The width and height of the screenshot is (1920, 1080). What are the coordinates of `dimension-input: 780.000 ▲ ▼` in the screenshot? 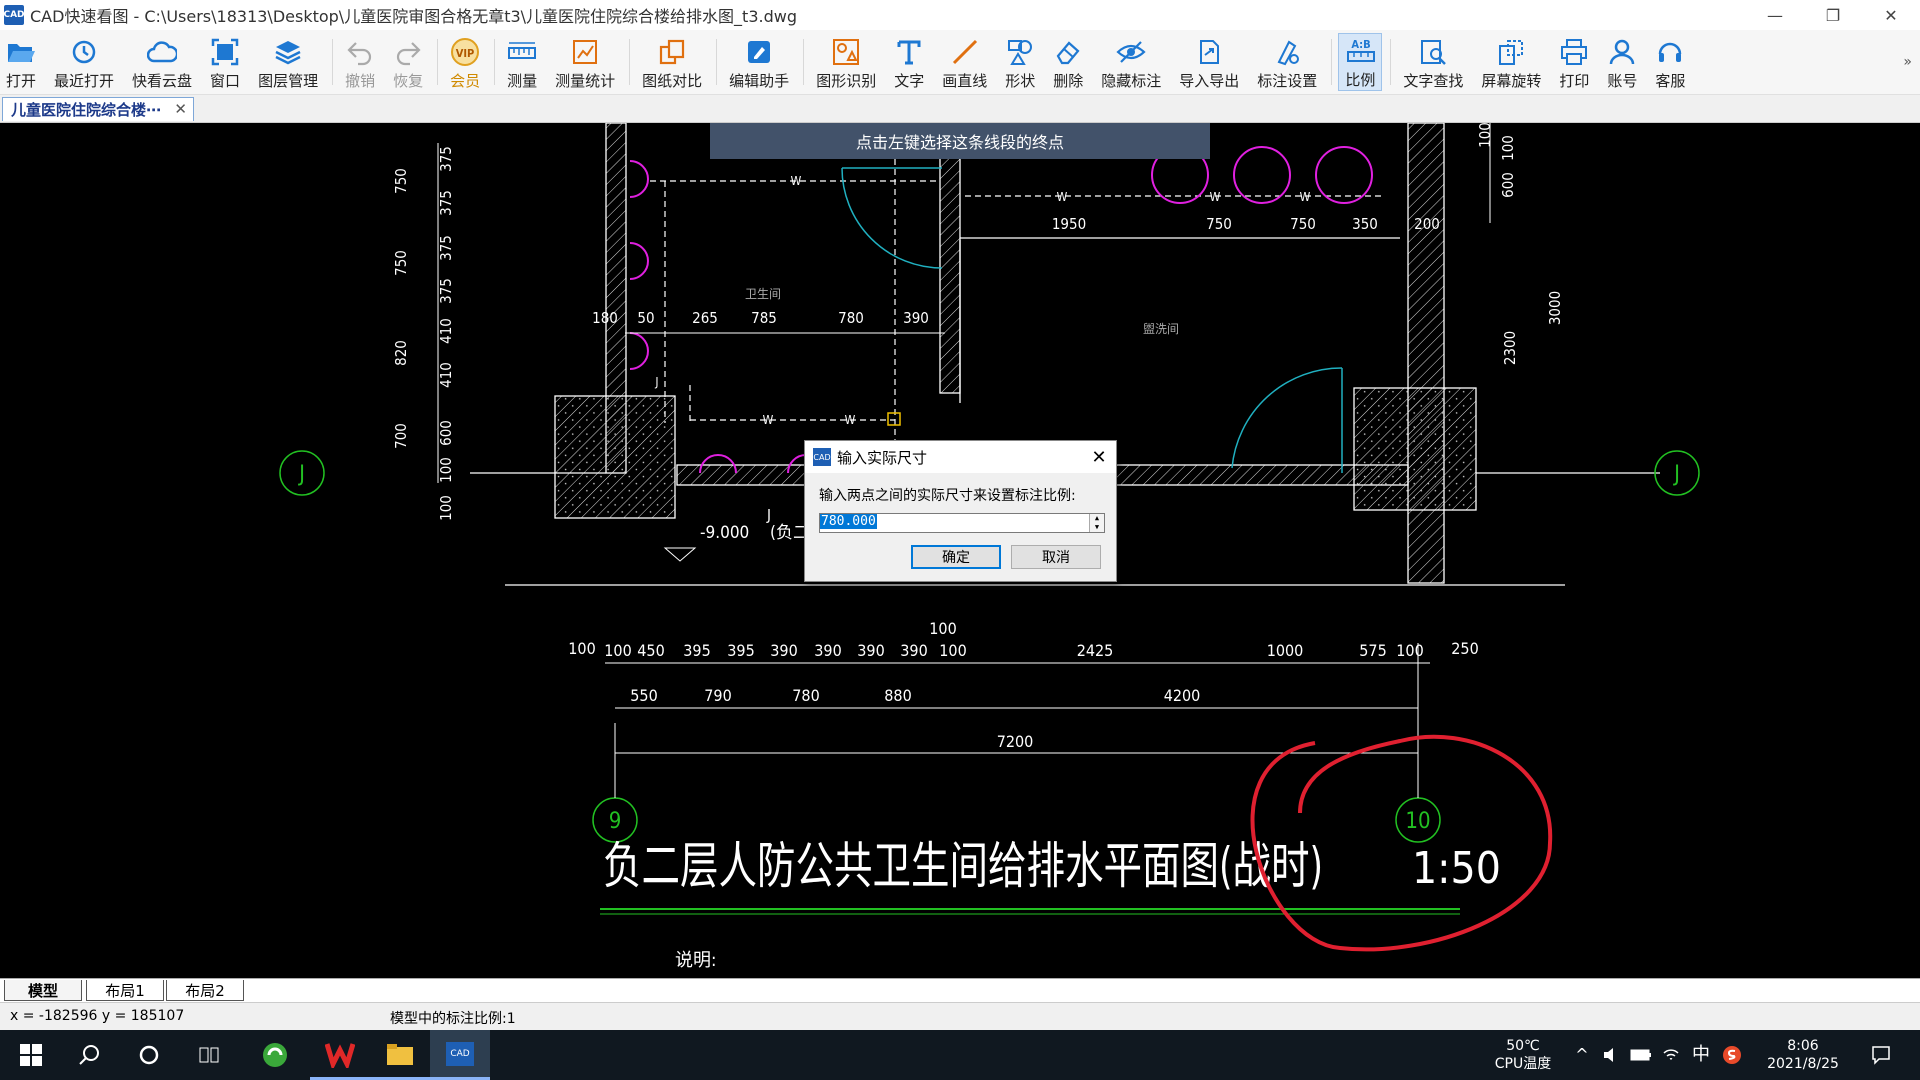 It's located at (962, 523).